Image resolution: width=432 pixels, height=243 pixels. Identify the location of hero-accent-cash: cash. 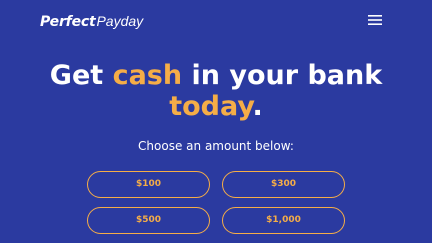
(147, 75).